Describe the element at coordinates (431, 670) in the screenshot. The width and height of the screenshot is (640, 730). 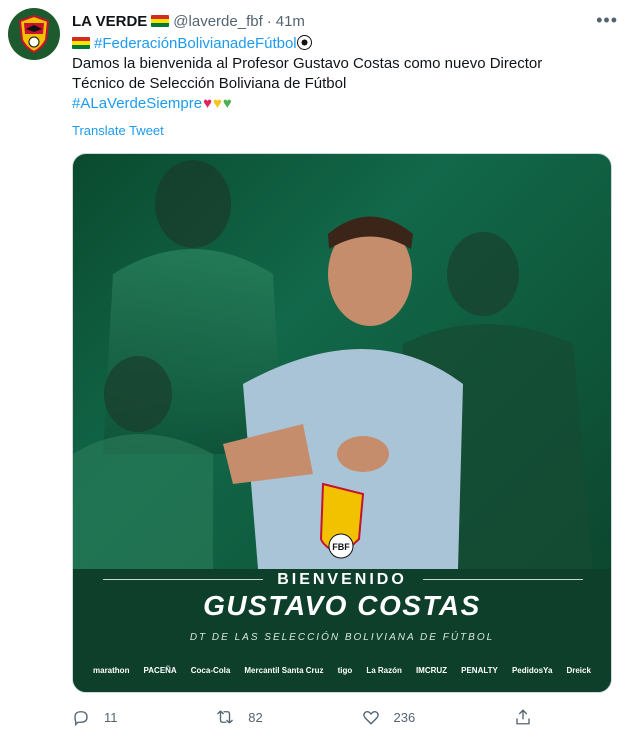
I see `sponsor-imcruz: IMCRUZ` at that location.